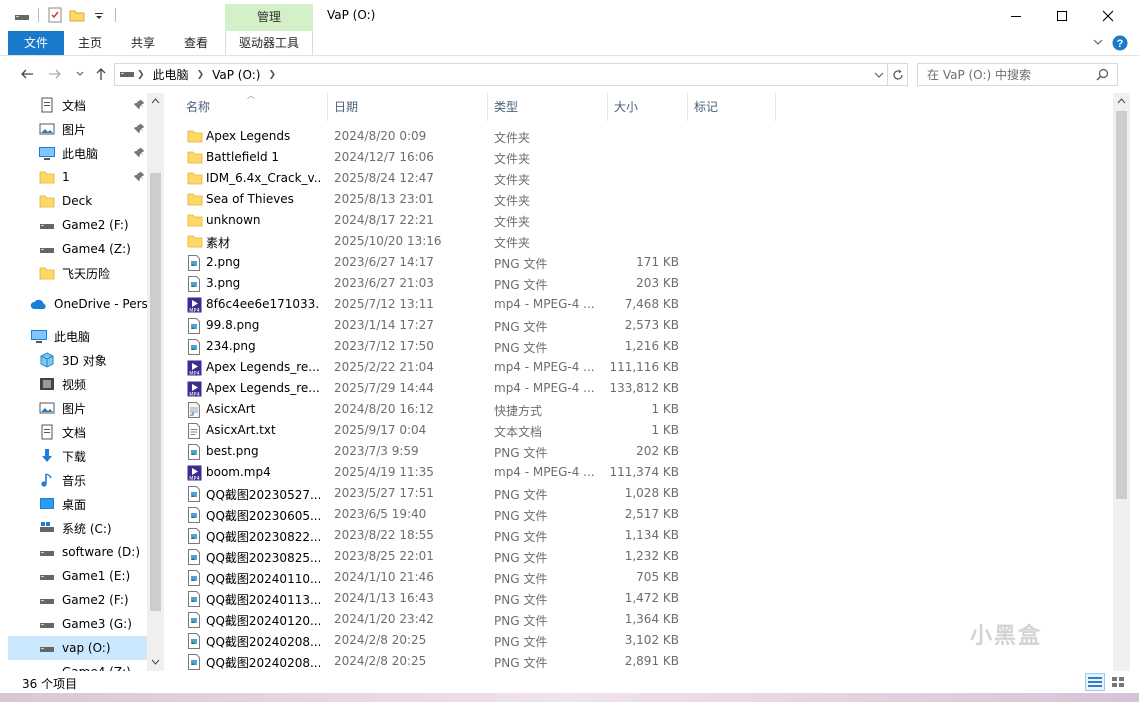 Image resolution: width=1139 pixels, height=702 pixels. I want to click on file-row: AsicxArt 2024/8/20 16:12 快捷方式 1 KB, so click(432, 409).